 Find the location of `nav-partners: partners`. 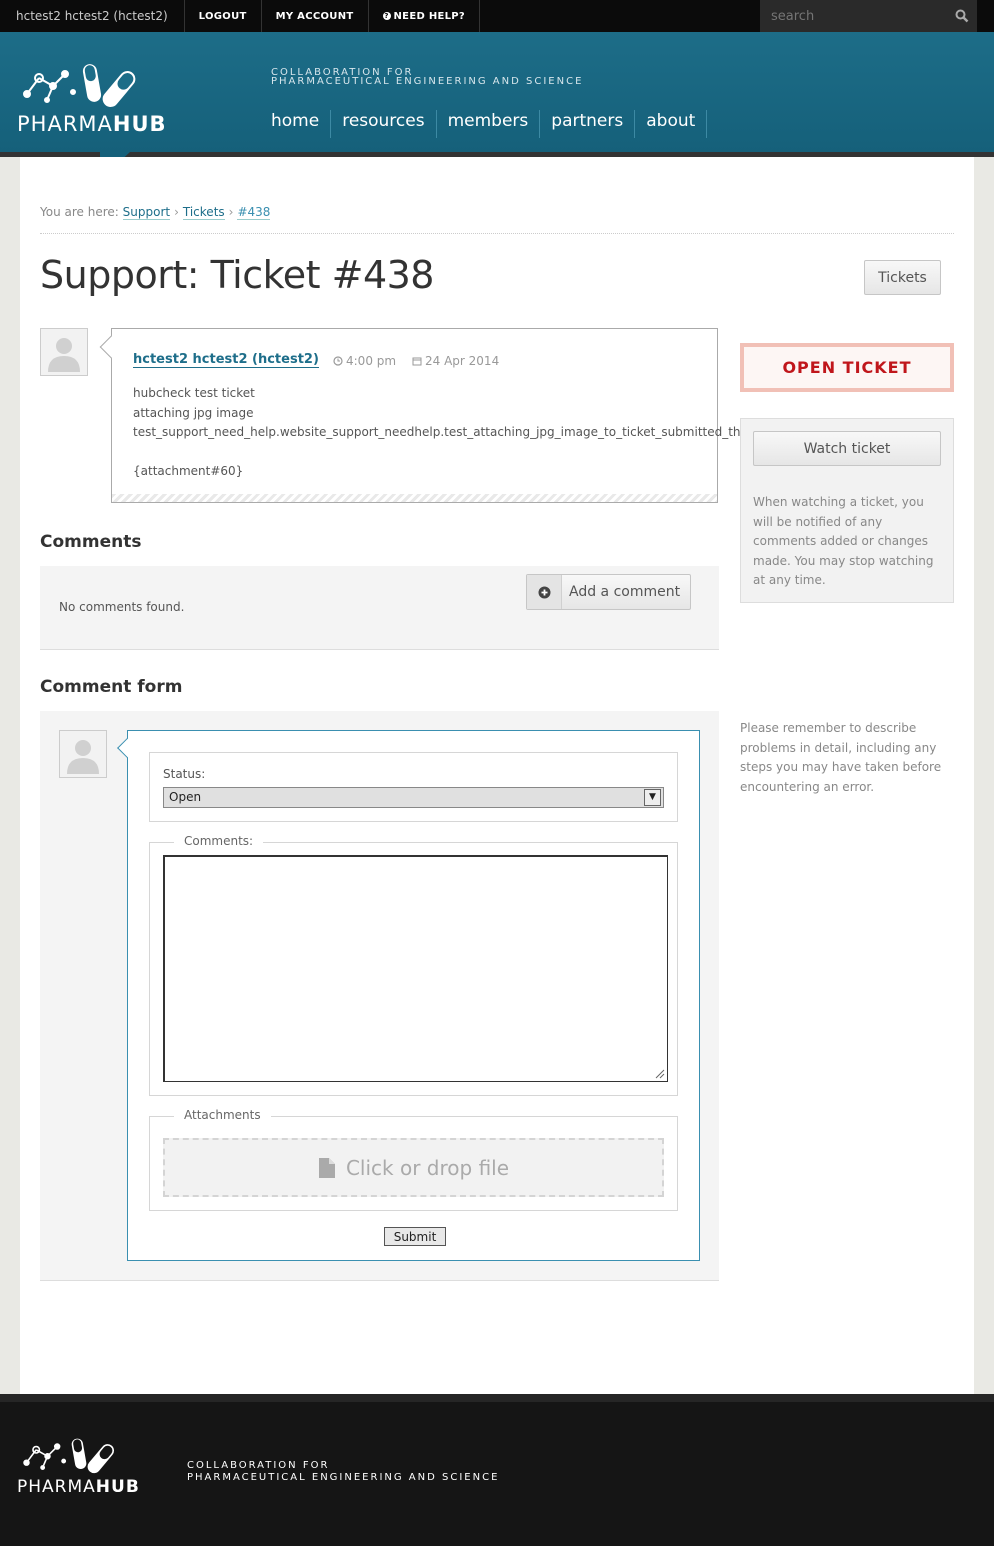

nav-partners: partners is located at coordinates (588, 124).